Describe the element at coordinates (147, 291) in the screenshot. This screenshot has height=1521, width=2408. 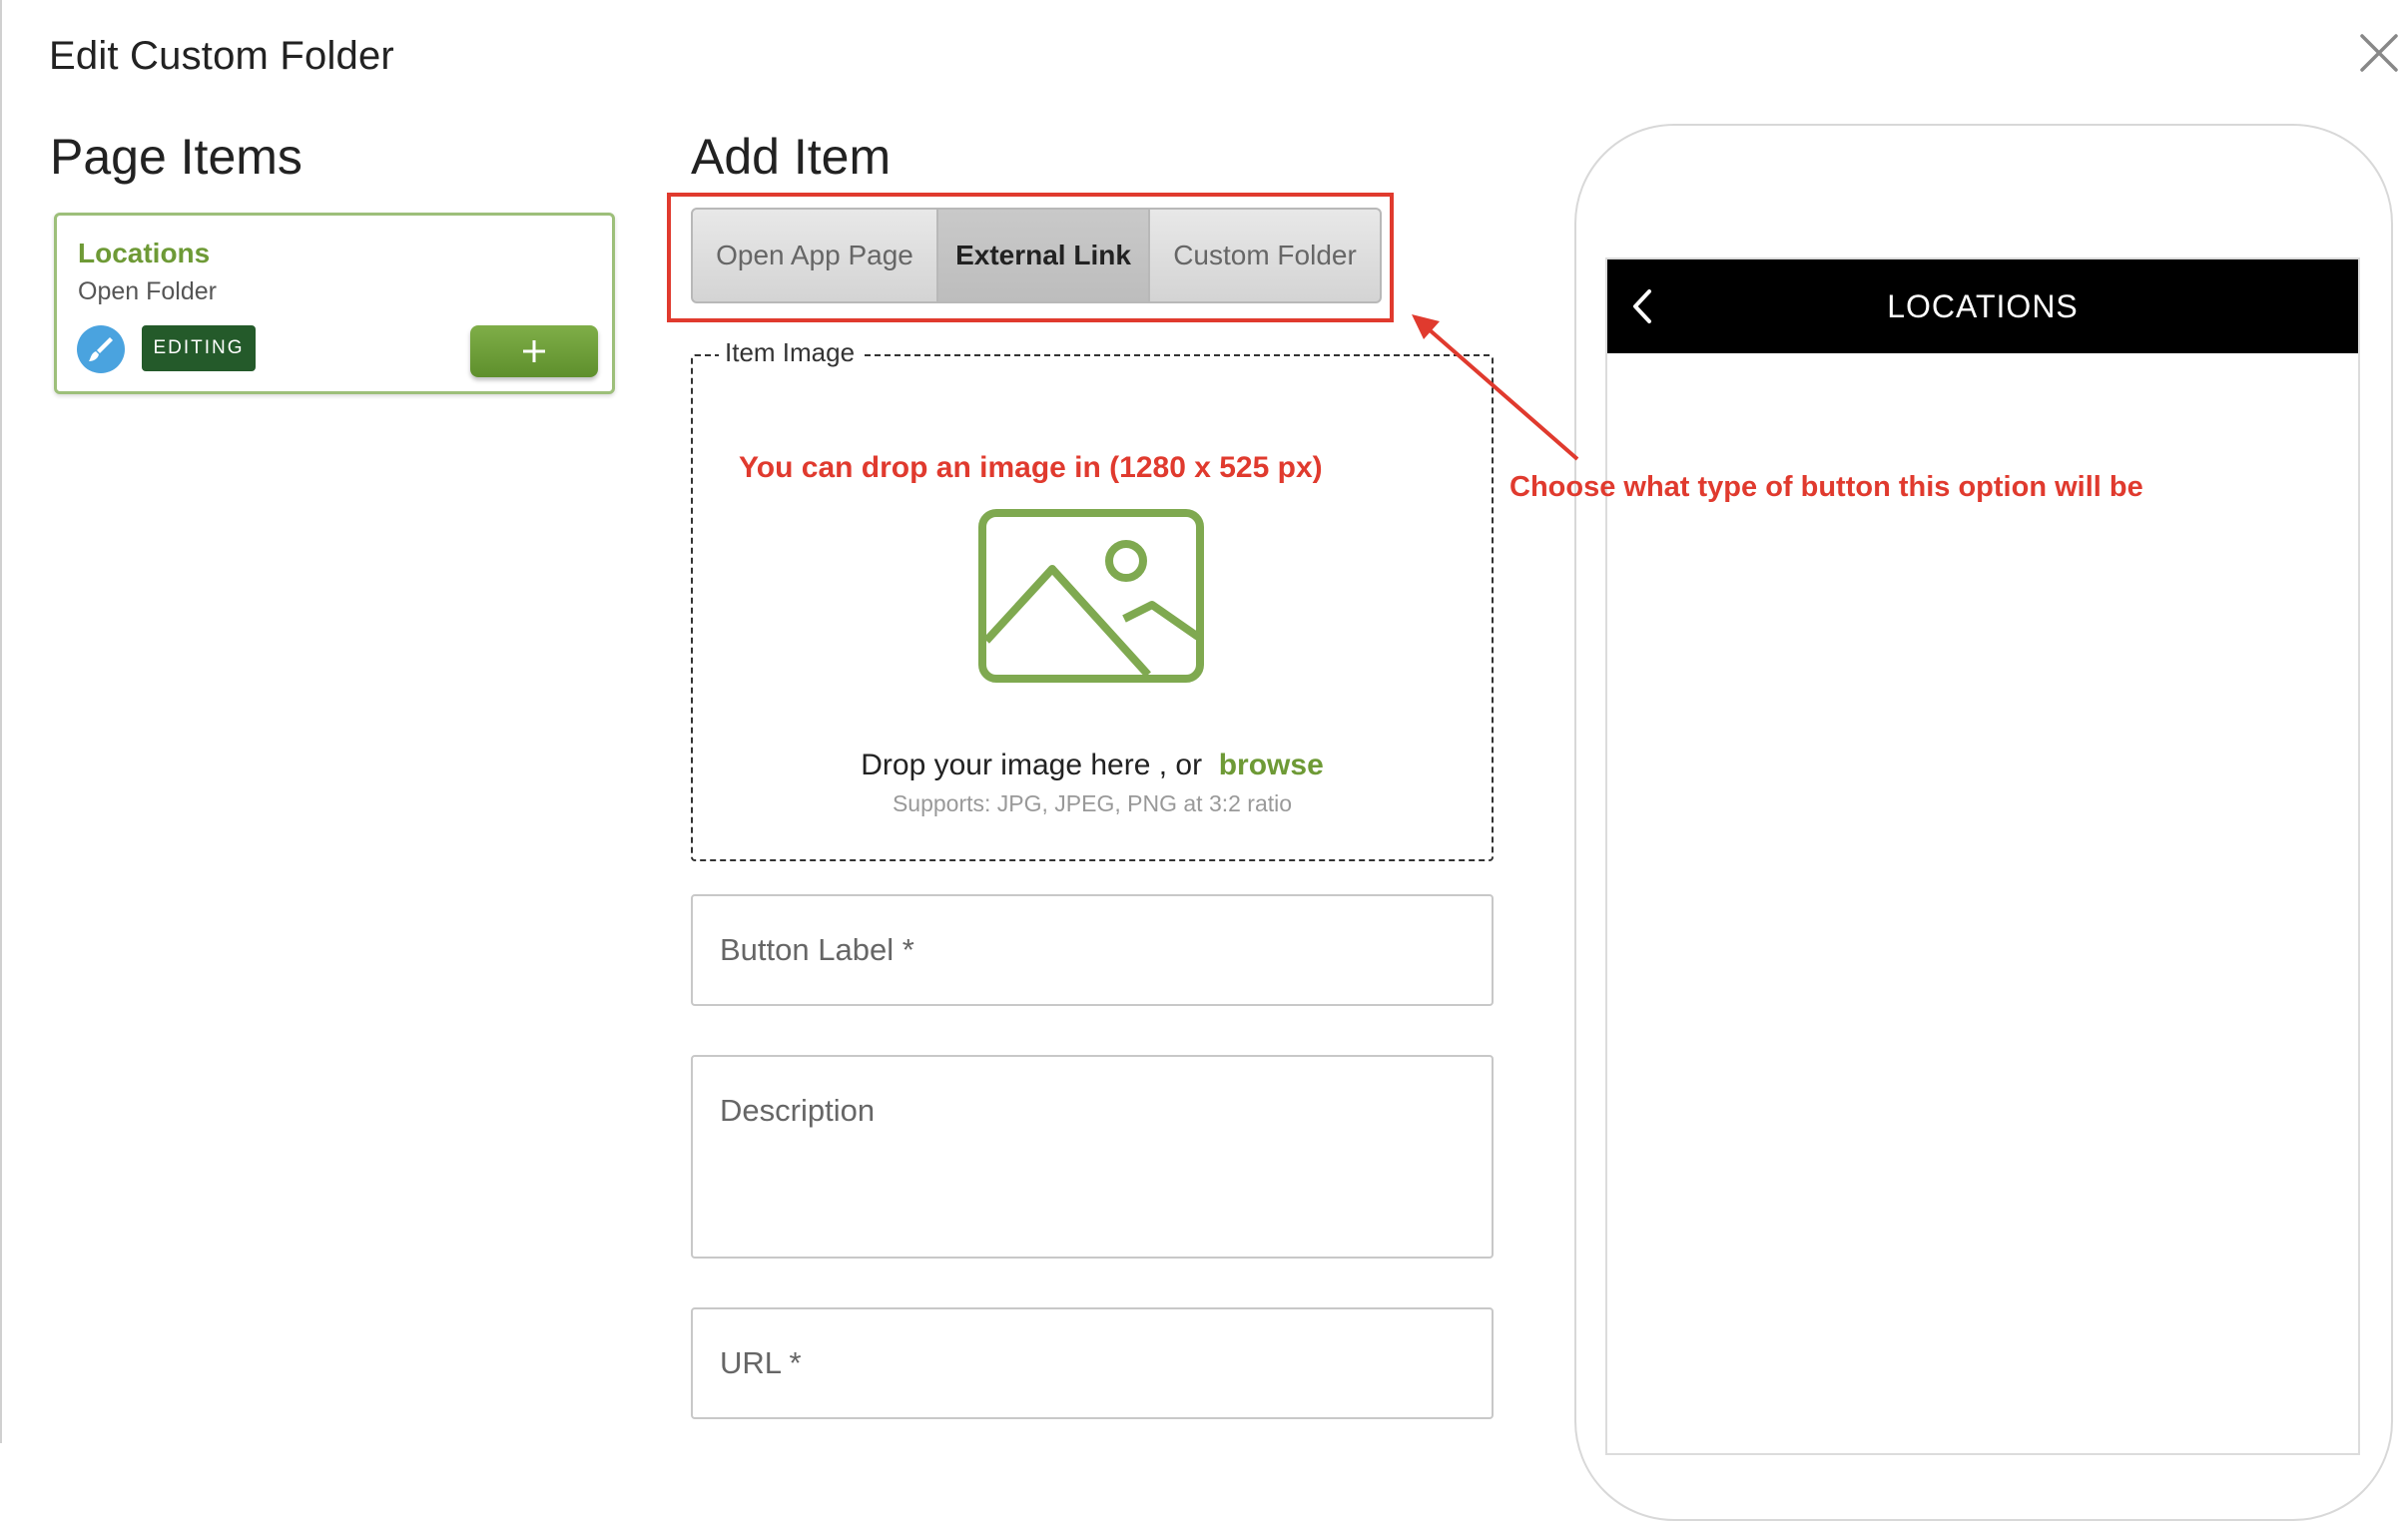
I see `card-subtitle: Open Folder` at that location.